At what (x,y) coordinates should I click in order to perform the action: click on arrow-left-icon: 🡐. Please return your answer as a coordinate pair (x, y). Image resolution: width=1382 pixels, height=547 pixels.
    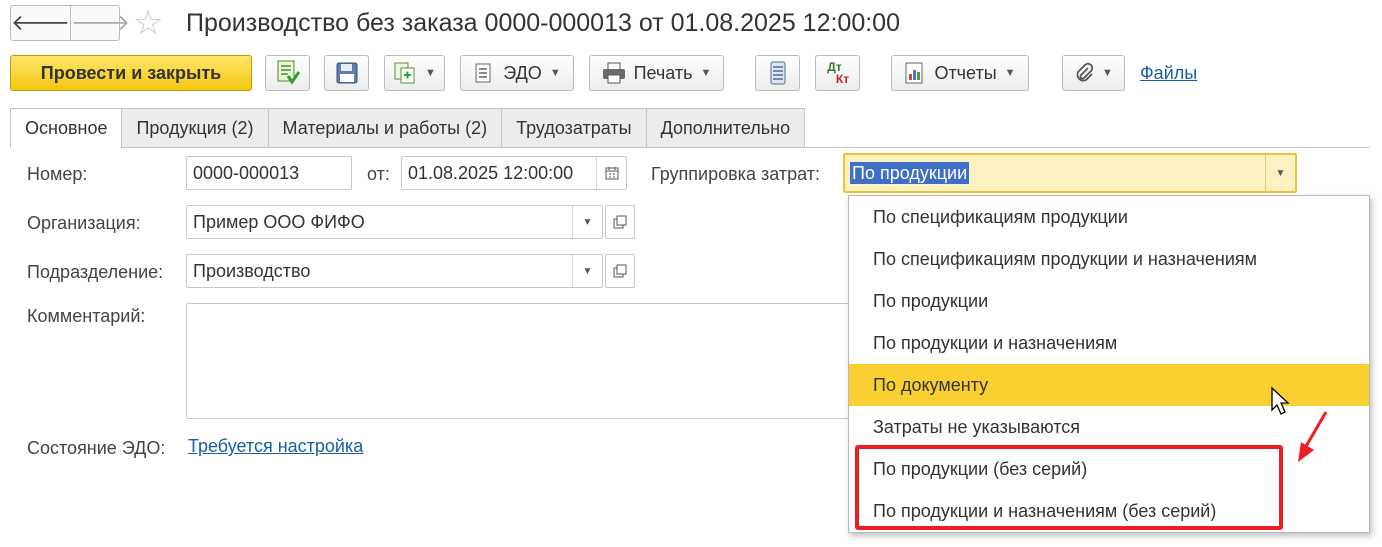
    Looking at the image, I should click on (40, 22).